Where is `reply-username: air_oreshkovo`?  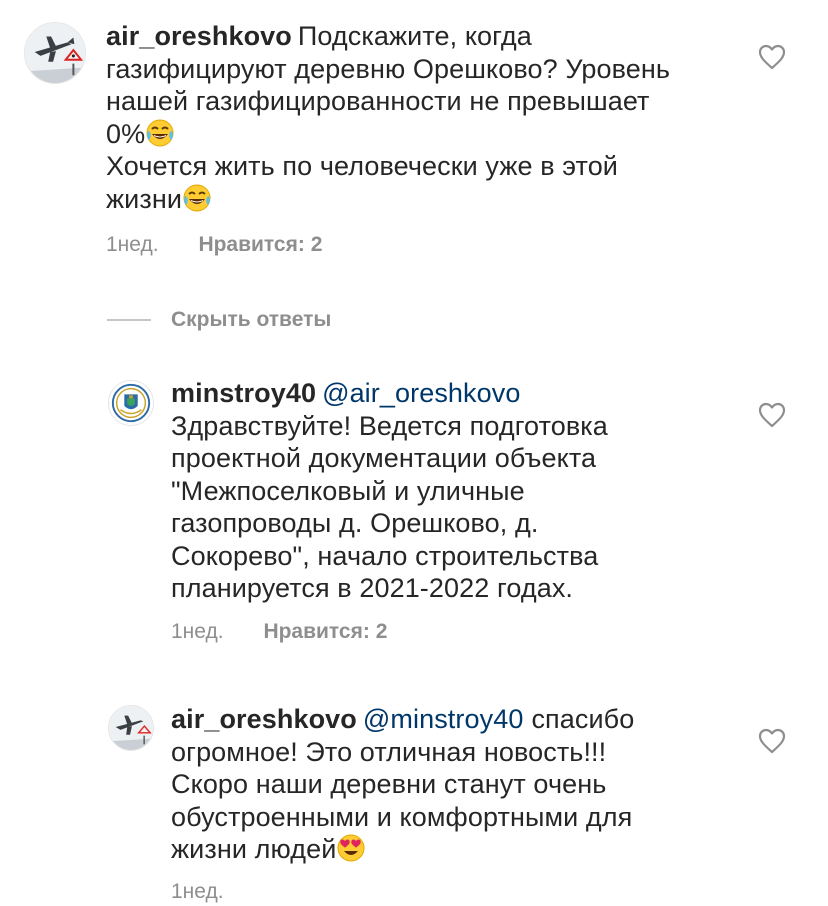
reply-username: air_oreshkovo is located at coordinates (264, 719).